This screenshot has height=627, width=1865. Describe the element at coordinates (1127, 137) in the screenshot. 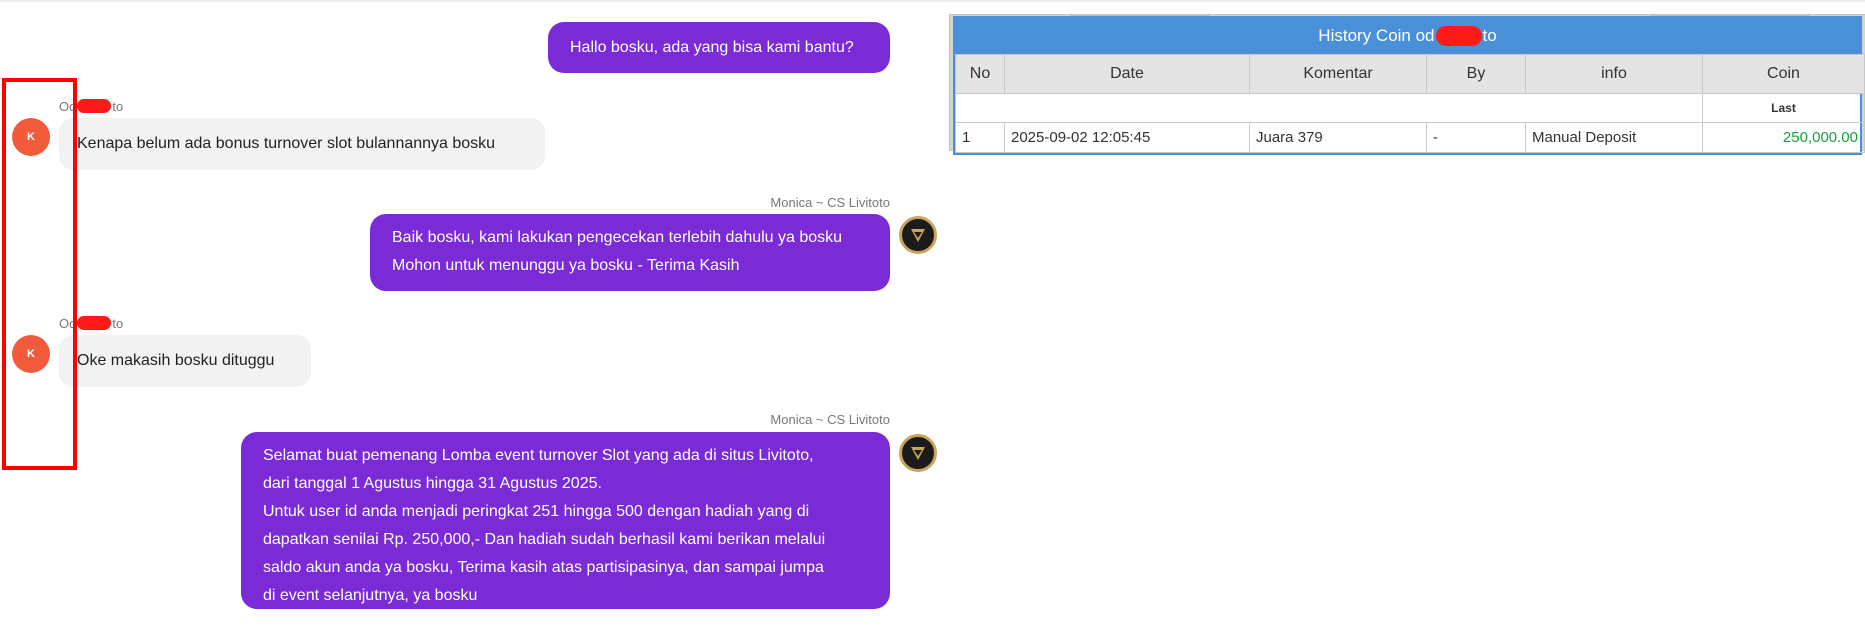

I see `cell-date: 2025-09-02 12:05:45` at that location.